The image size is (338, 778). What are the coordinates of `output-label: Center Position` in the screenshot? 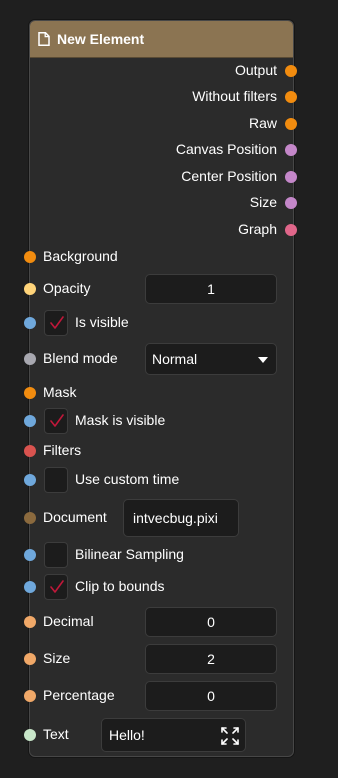 It's located at (229, 176).